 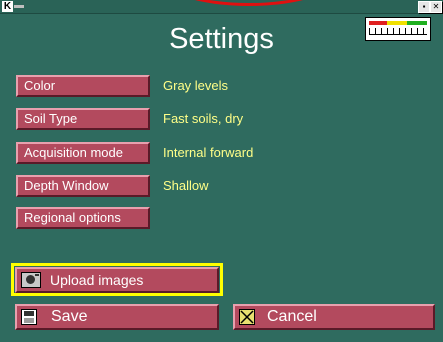 What do you see at coordinates (83, 119) in the screenshot?
I see `soil-type-button: Soil Type` at bounding box center [83, 119].